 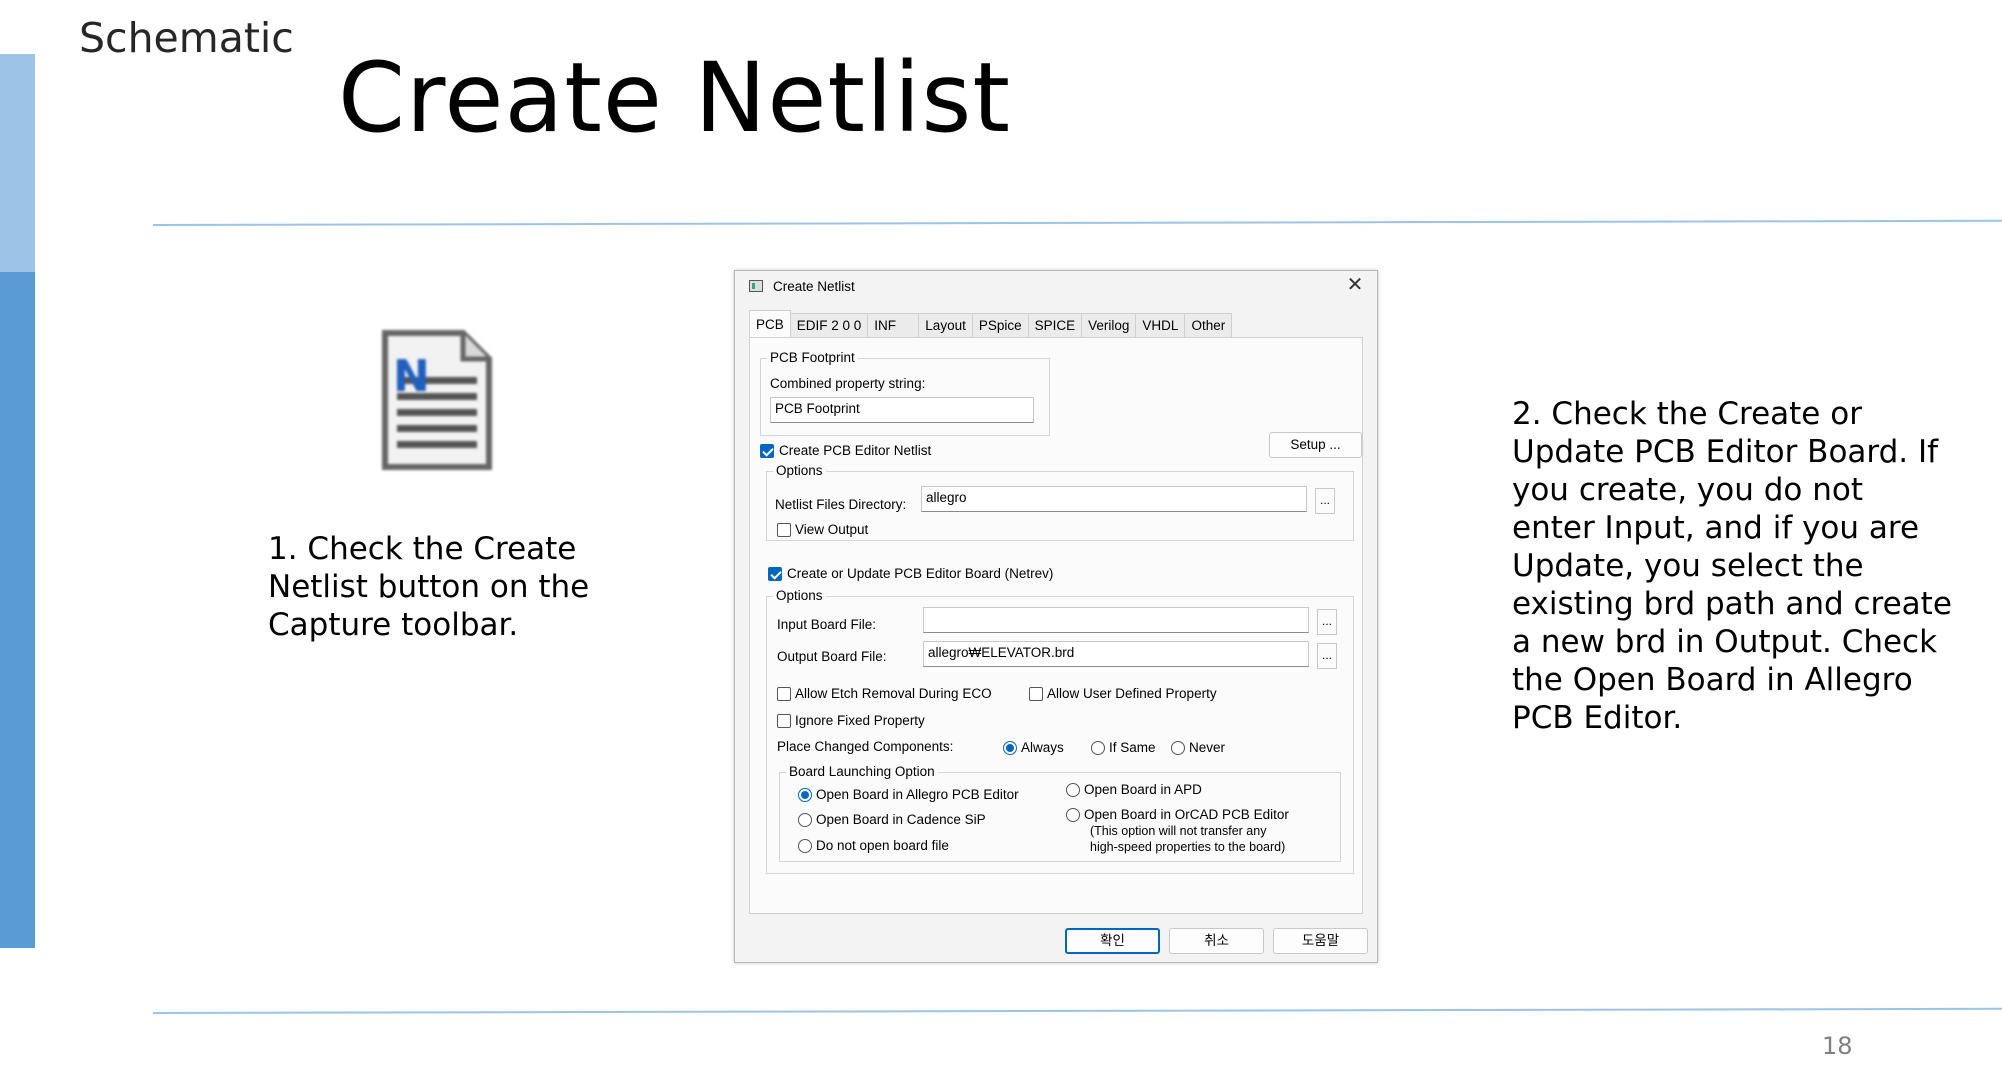 I want to click on board-launching-legend: Board Launching Option, so click(x=862, y=771).